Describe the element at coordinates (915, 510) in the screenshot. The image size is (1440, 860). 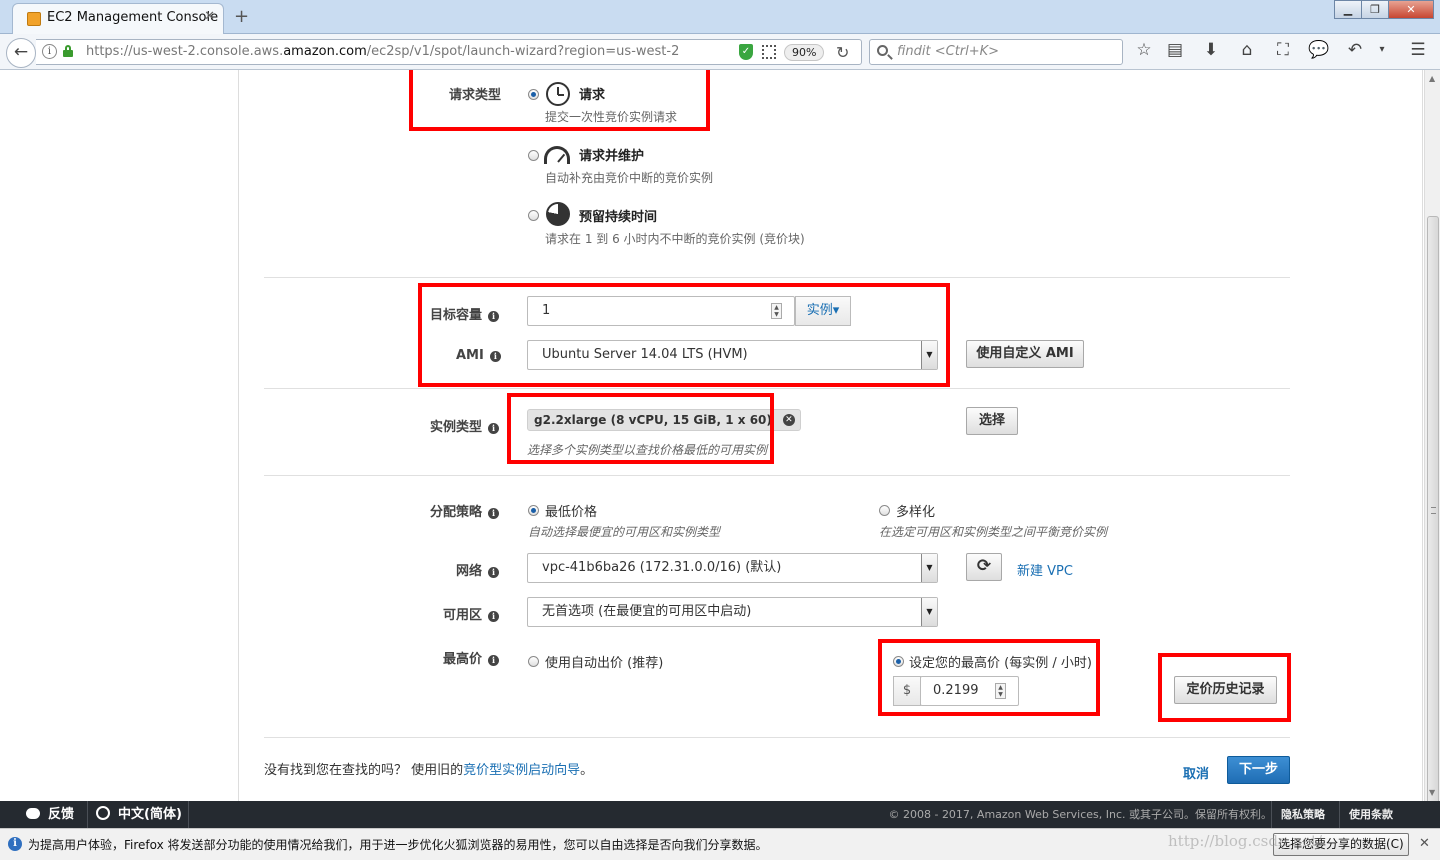
I see `option-diversified-title: 多样化` at that location.